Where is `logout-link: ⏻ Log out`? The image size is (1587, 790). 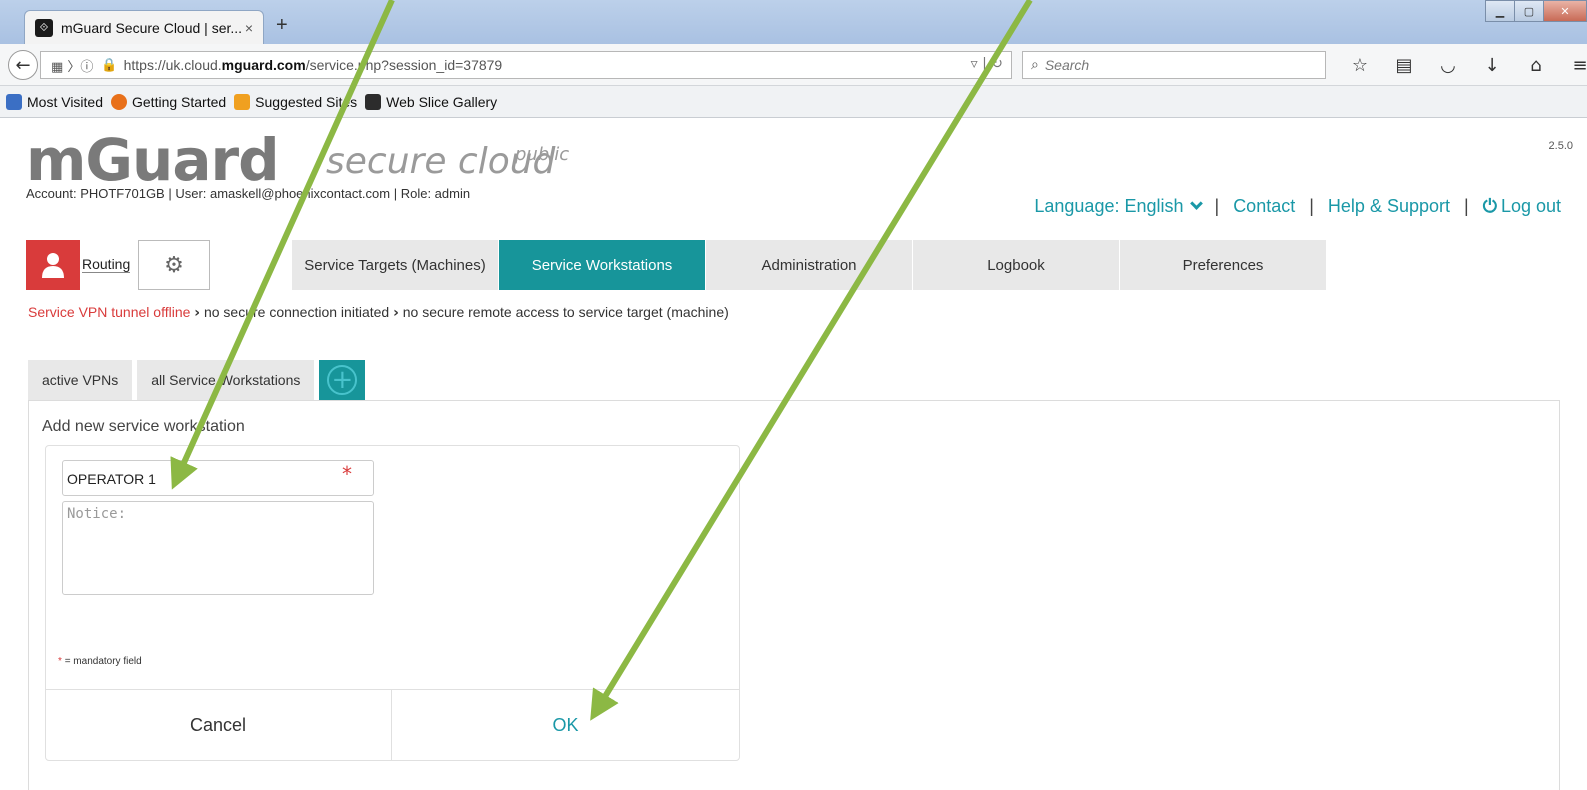
logout-link: ⏻ Log out is located at coordinates (1522, 206).